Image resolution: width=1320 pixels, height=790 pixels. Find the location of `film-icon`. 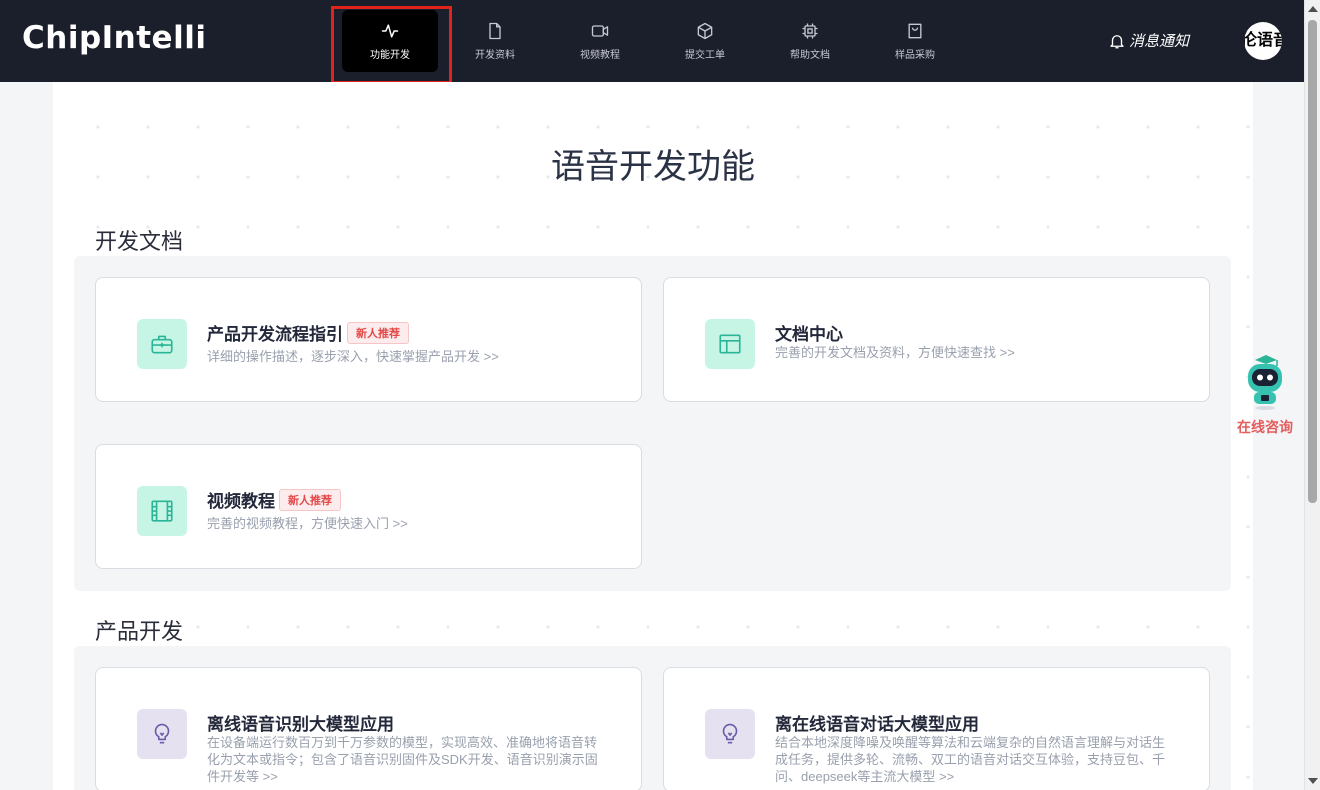

film-icon is located at coordinates (162, 511).